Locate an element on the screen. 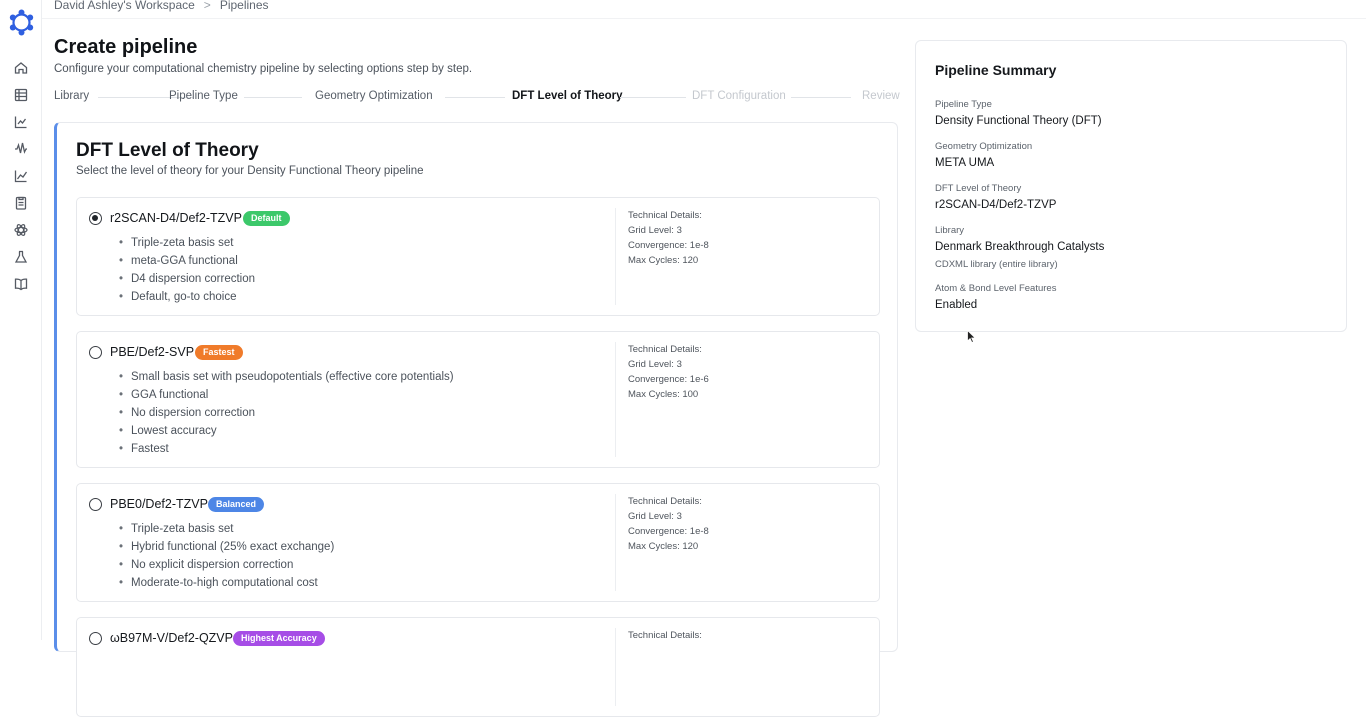  breadcrumb: David Ashley's Workspace > Pipelines is located at coordinates (161, 6).